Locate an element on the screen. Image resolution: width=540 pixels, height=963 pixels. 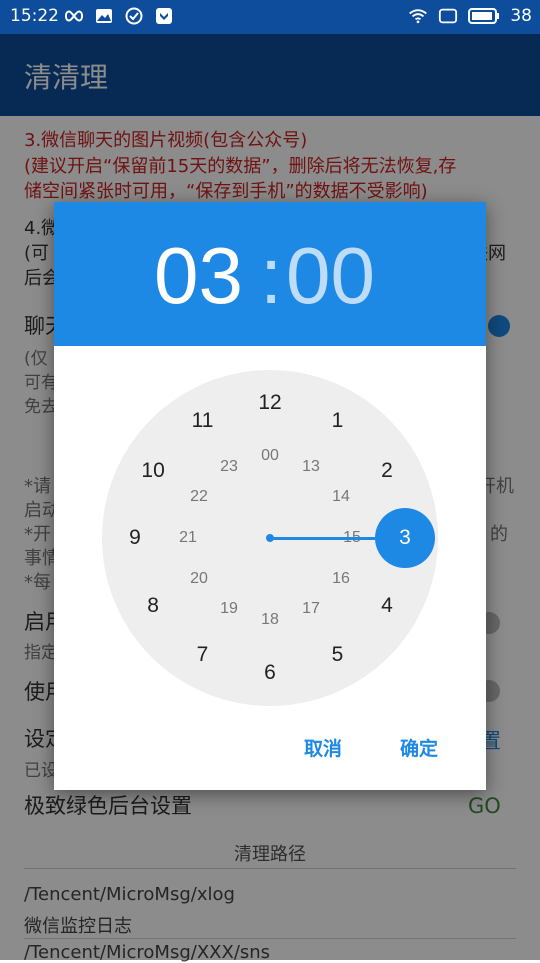
ok-button: 确定 is located at coordinates (419, 747).